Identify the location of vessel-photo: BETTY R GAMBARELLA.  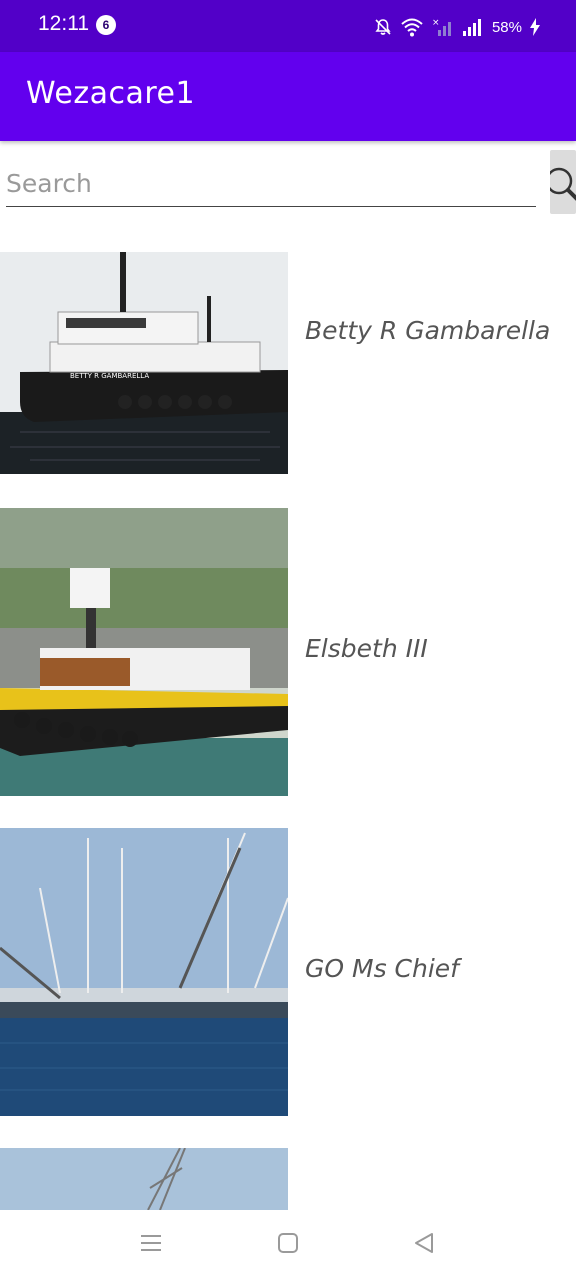
(144, 363).